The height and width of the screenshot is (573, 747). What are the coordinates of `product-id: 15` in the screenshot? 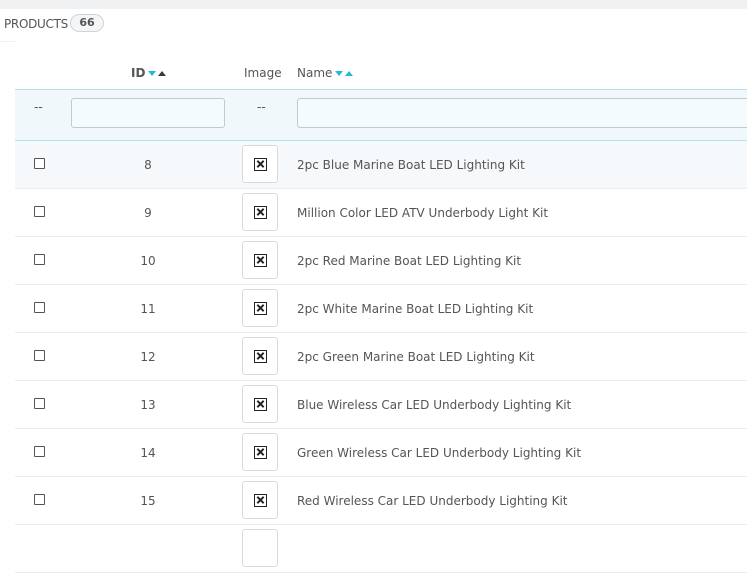 It's located at (148, 501).